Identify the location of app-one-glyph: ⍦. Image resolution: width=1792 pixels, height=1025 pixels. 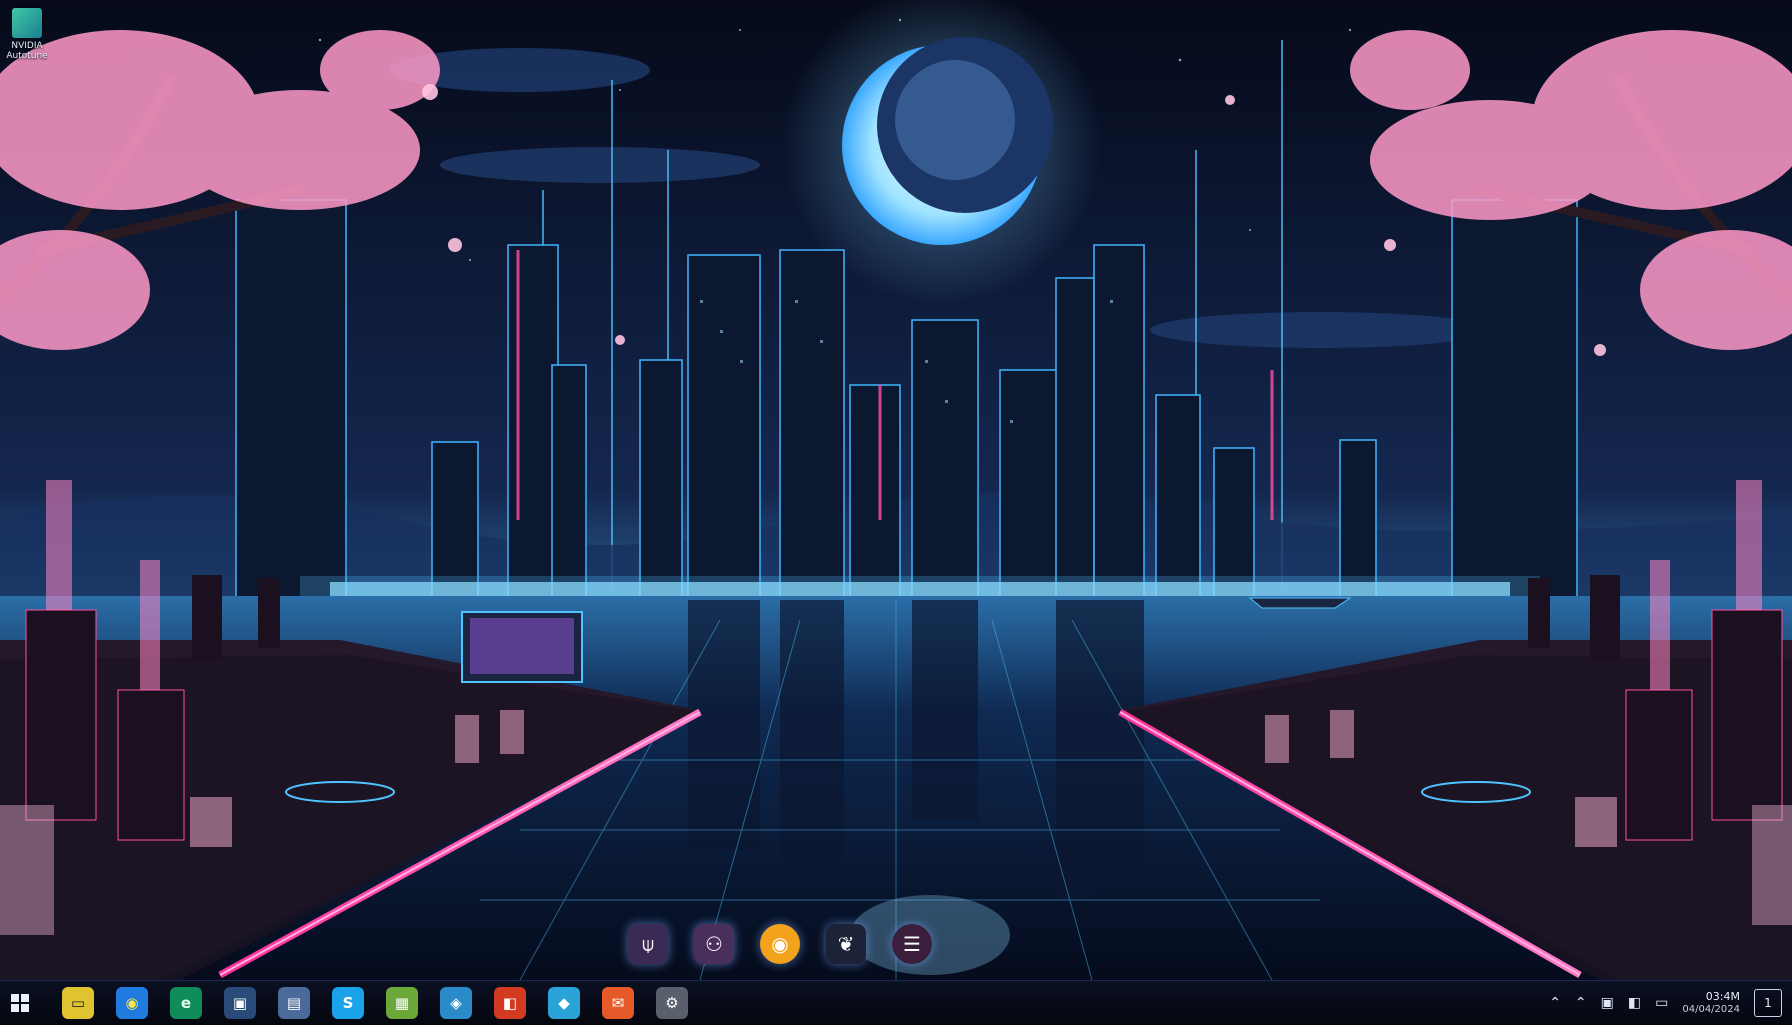
(648, 944).